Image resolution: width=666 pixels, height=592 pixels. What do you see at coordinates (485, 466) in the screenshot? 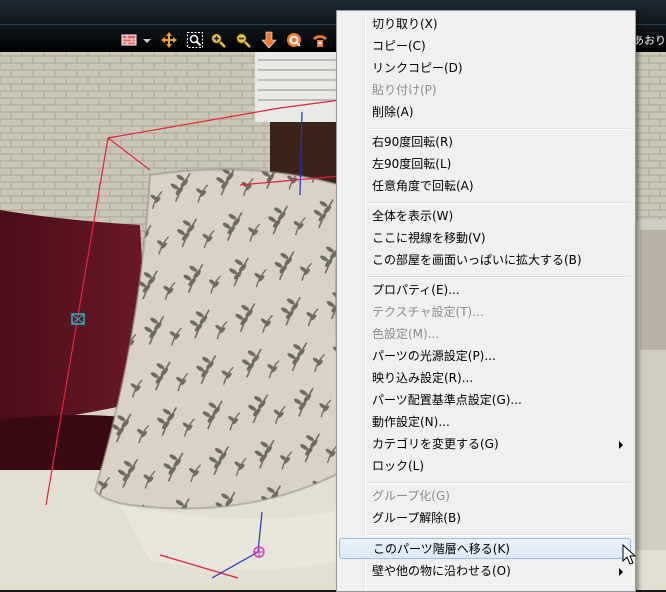
I see `menu-item-lock: ロック(L)` at bounding box center [485, 466].